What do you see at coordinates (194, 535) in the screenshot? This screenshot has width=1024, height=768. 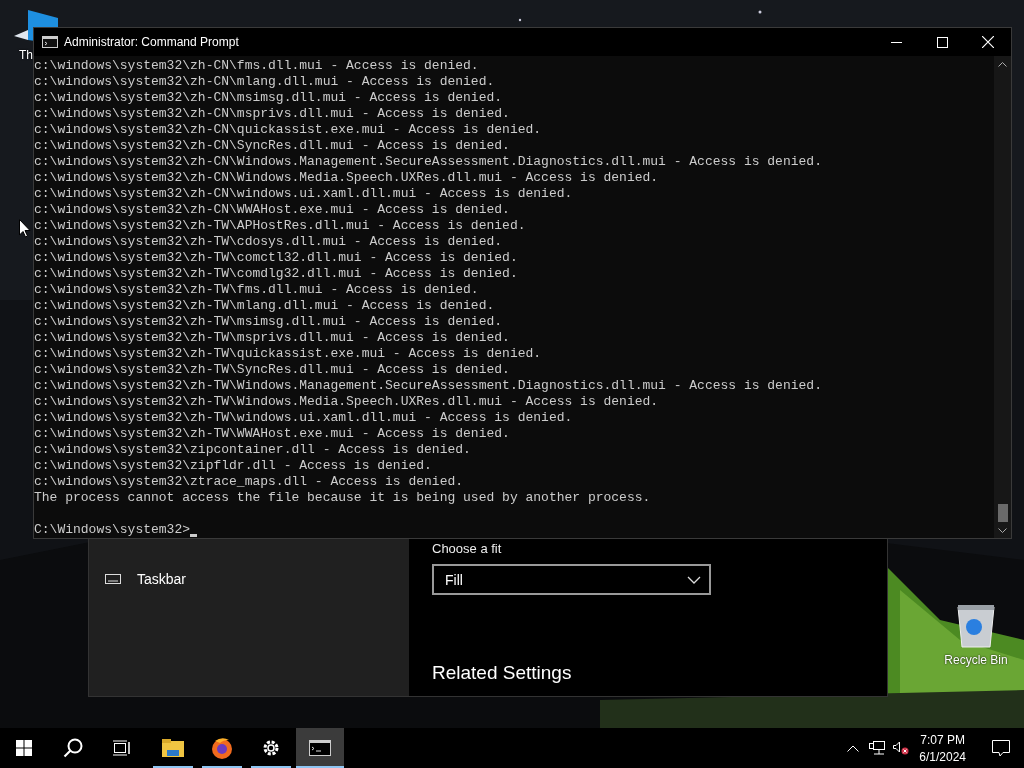 I see `text-cursor` at bounding box center [194, 535].